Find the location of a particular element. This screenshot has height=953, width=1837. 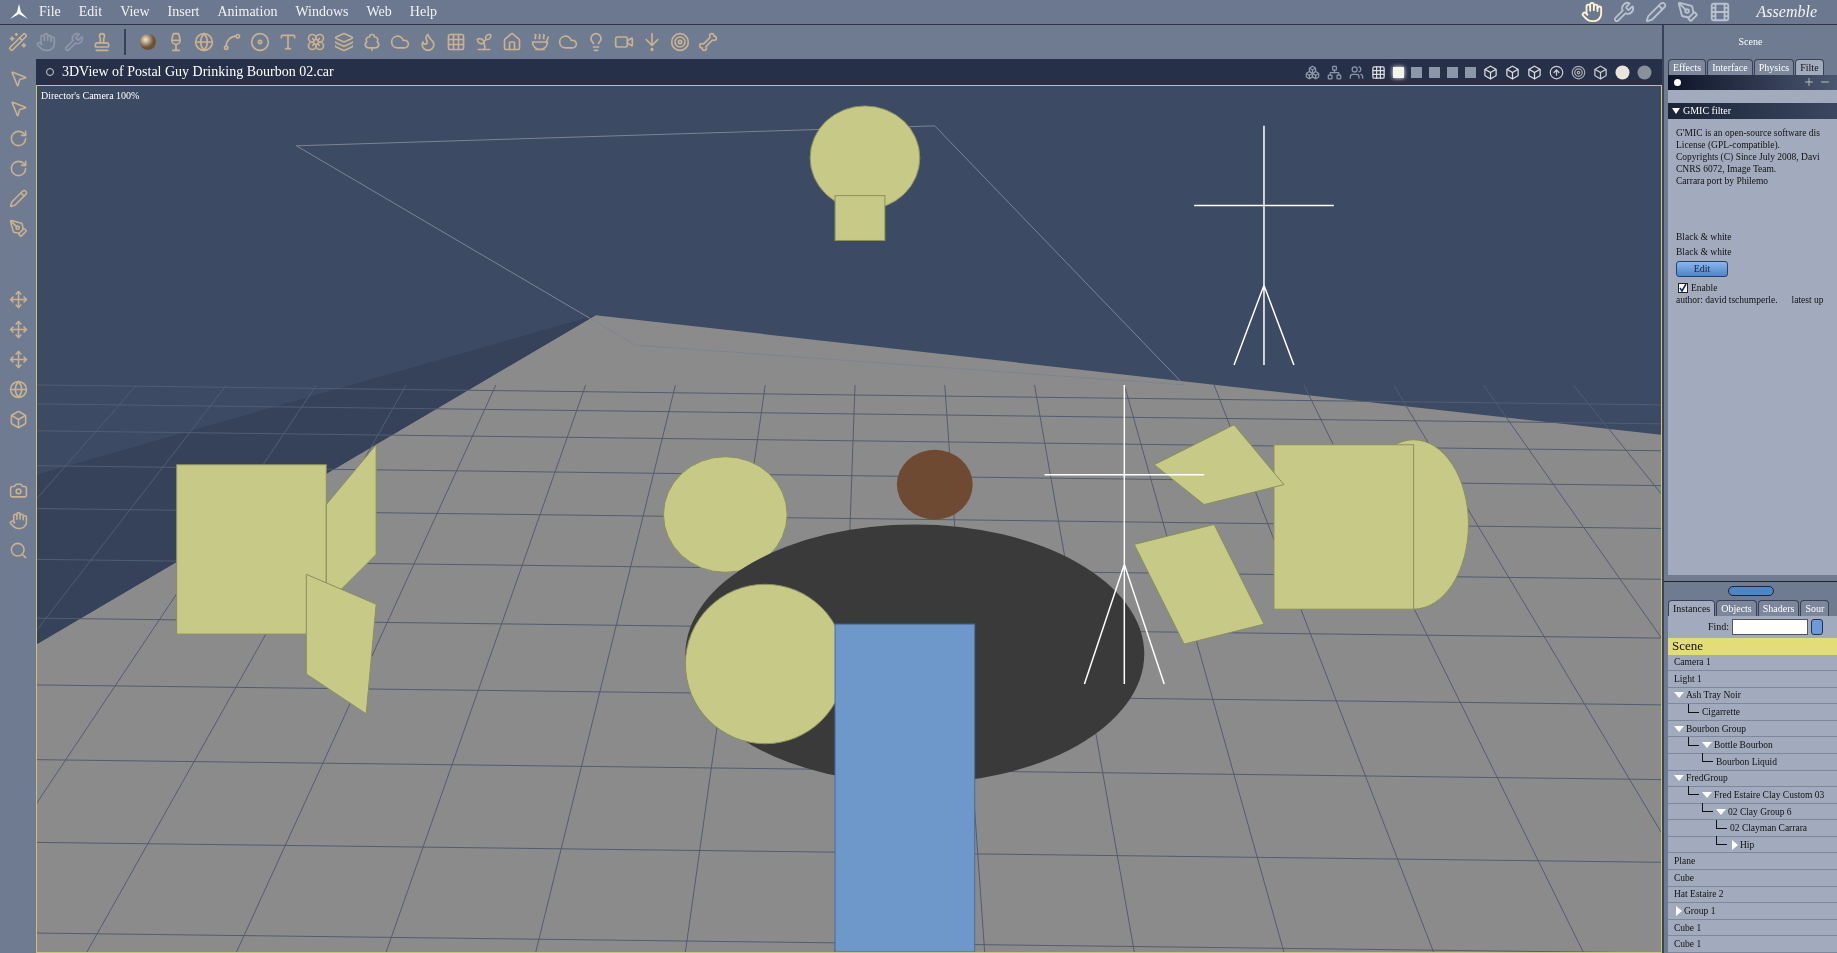

tree-item-label: Ash Tray Noir is located at coordinates (1713, 695).